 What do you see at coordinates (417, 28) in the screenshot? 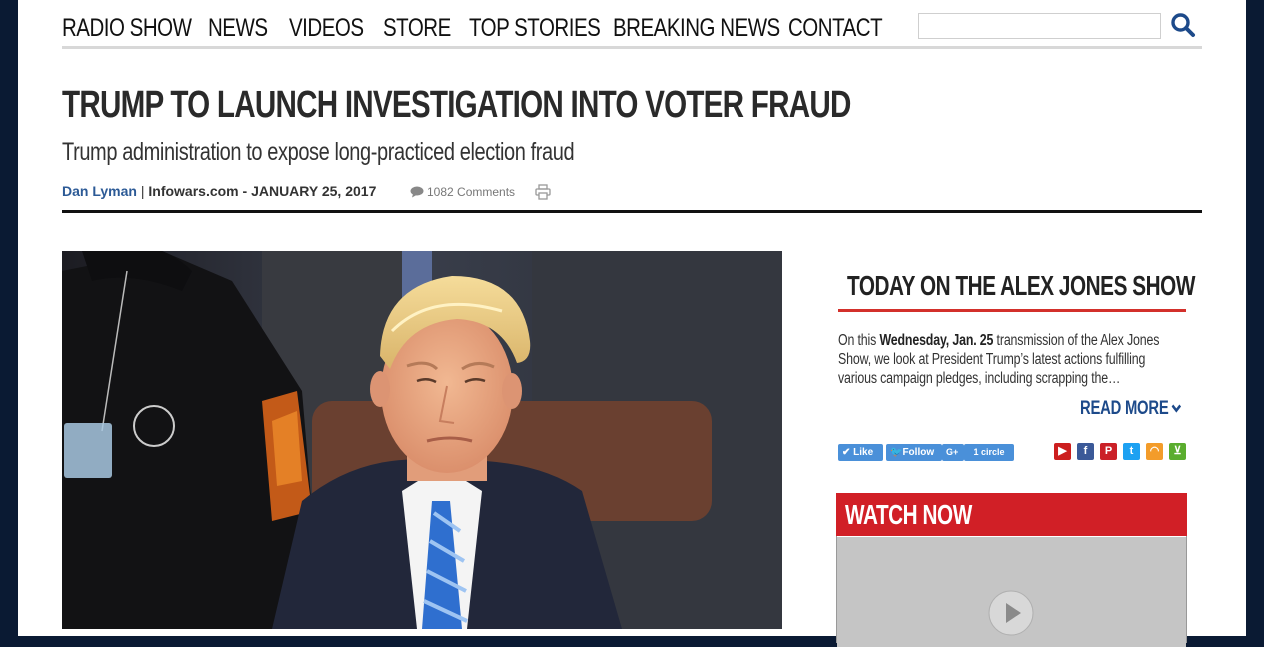
I see `nav-item-store: STORE` at bounding box center [417, 28].